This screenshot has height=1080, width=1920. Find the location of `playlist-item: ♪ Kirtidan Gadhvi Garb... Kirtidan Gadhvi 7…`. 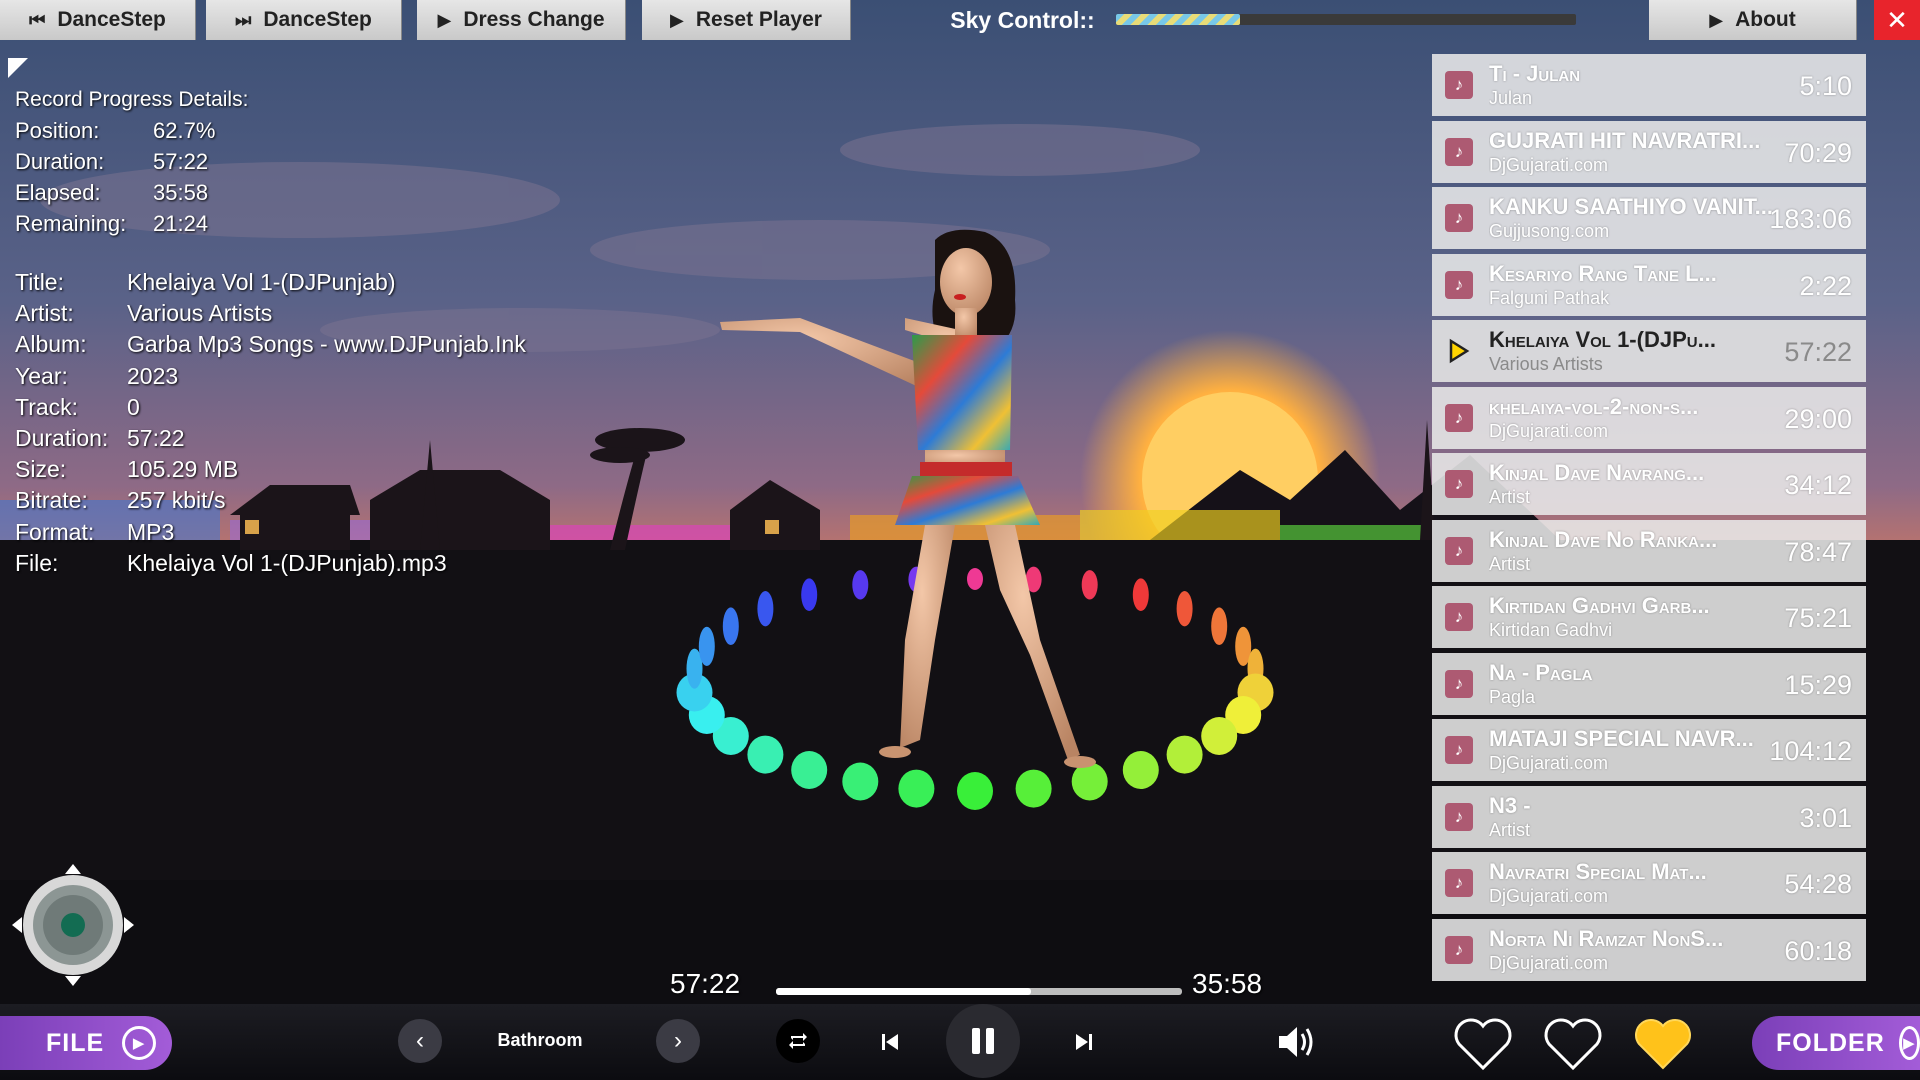

playlist-item: ♪ Kirtidan Gadhvi Garb... Kirtidan Gadhvi 7… is located at coordinates (1649, 617).